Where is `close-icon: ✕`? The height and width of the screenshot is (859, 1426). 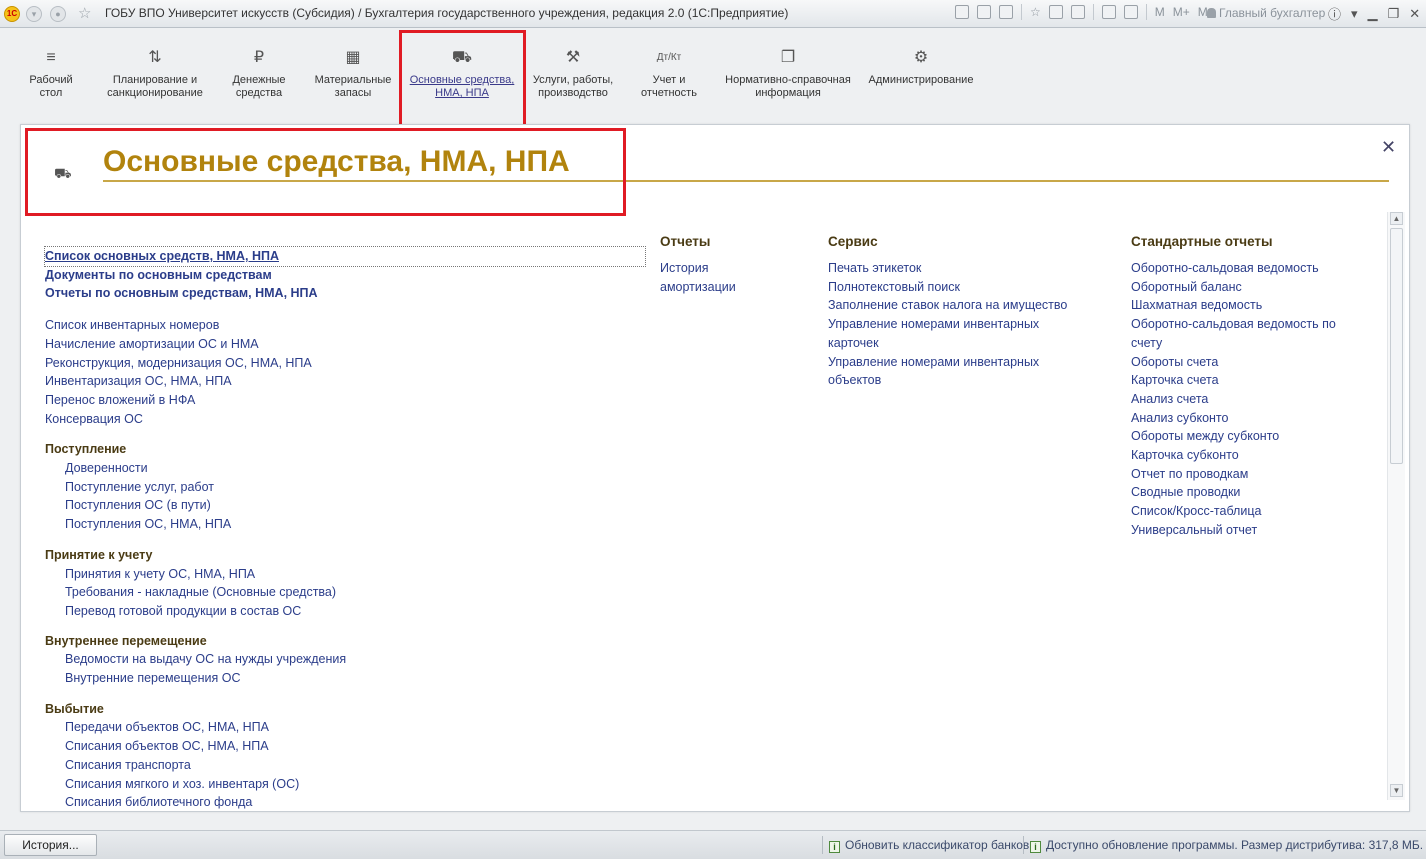 close-icon: ✕ is located at coordinates (1388, 147).